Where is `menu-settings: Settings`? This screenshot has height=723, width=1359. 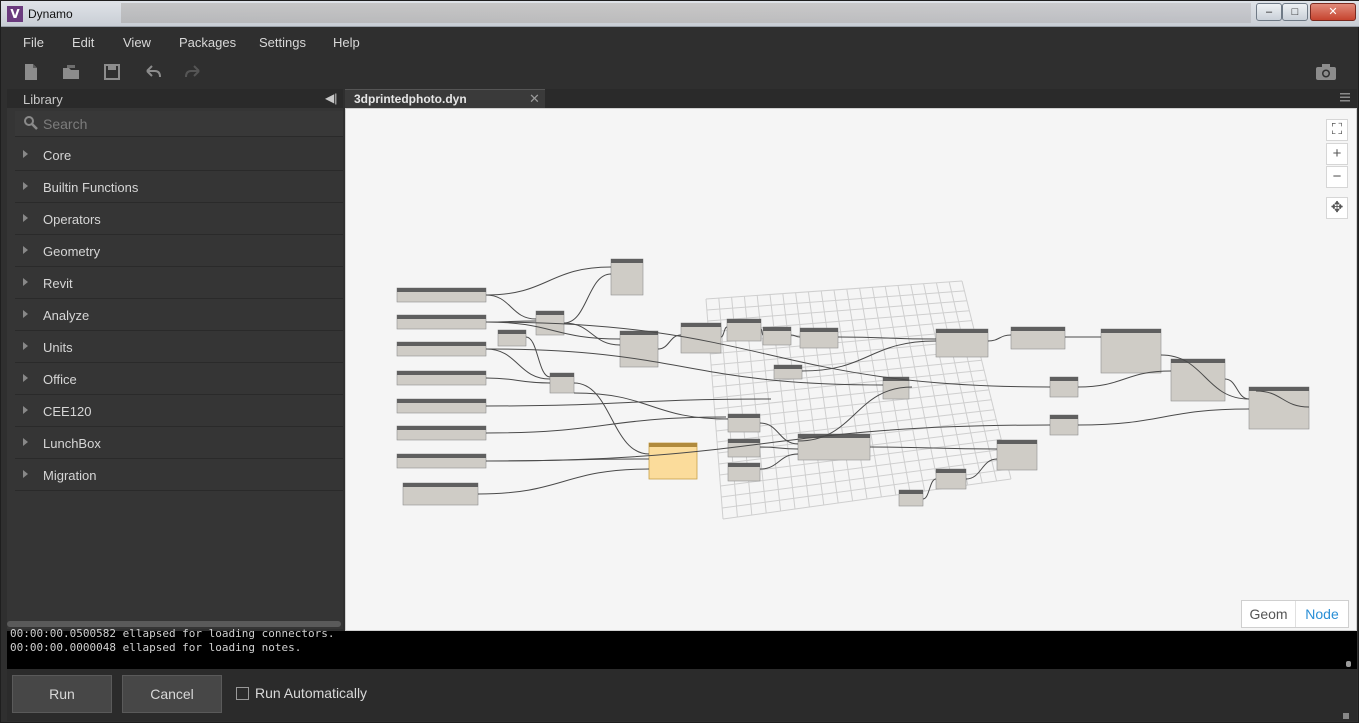 menu-settings: Settings is located at coordinates (282, 42).